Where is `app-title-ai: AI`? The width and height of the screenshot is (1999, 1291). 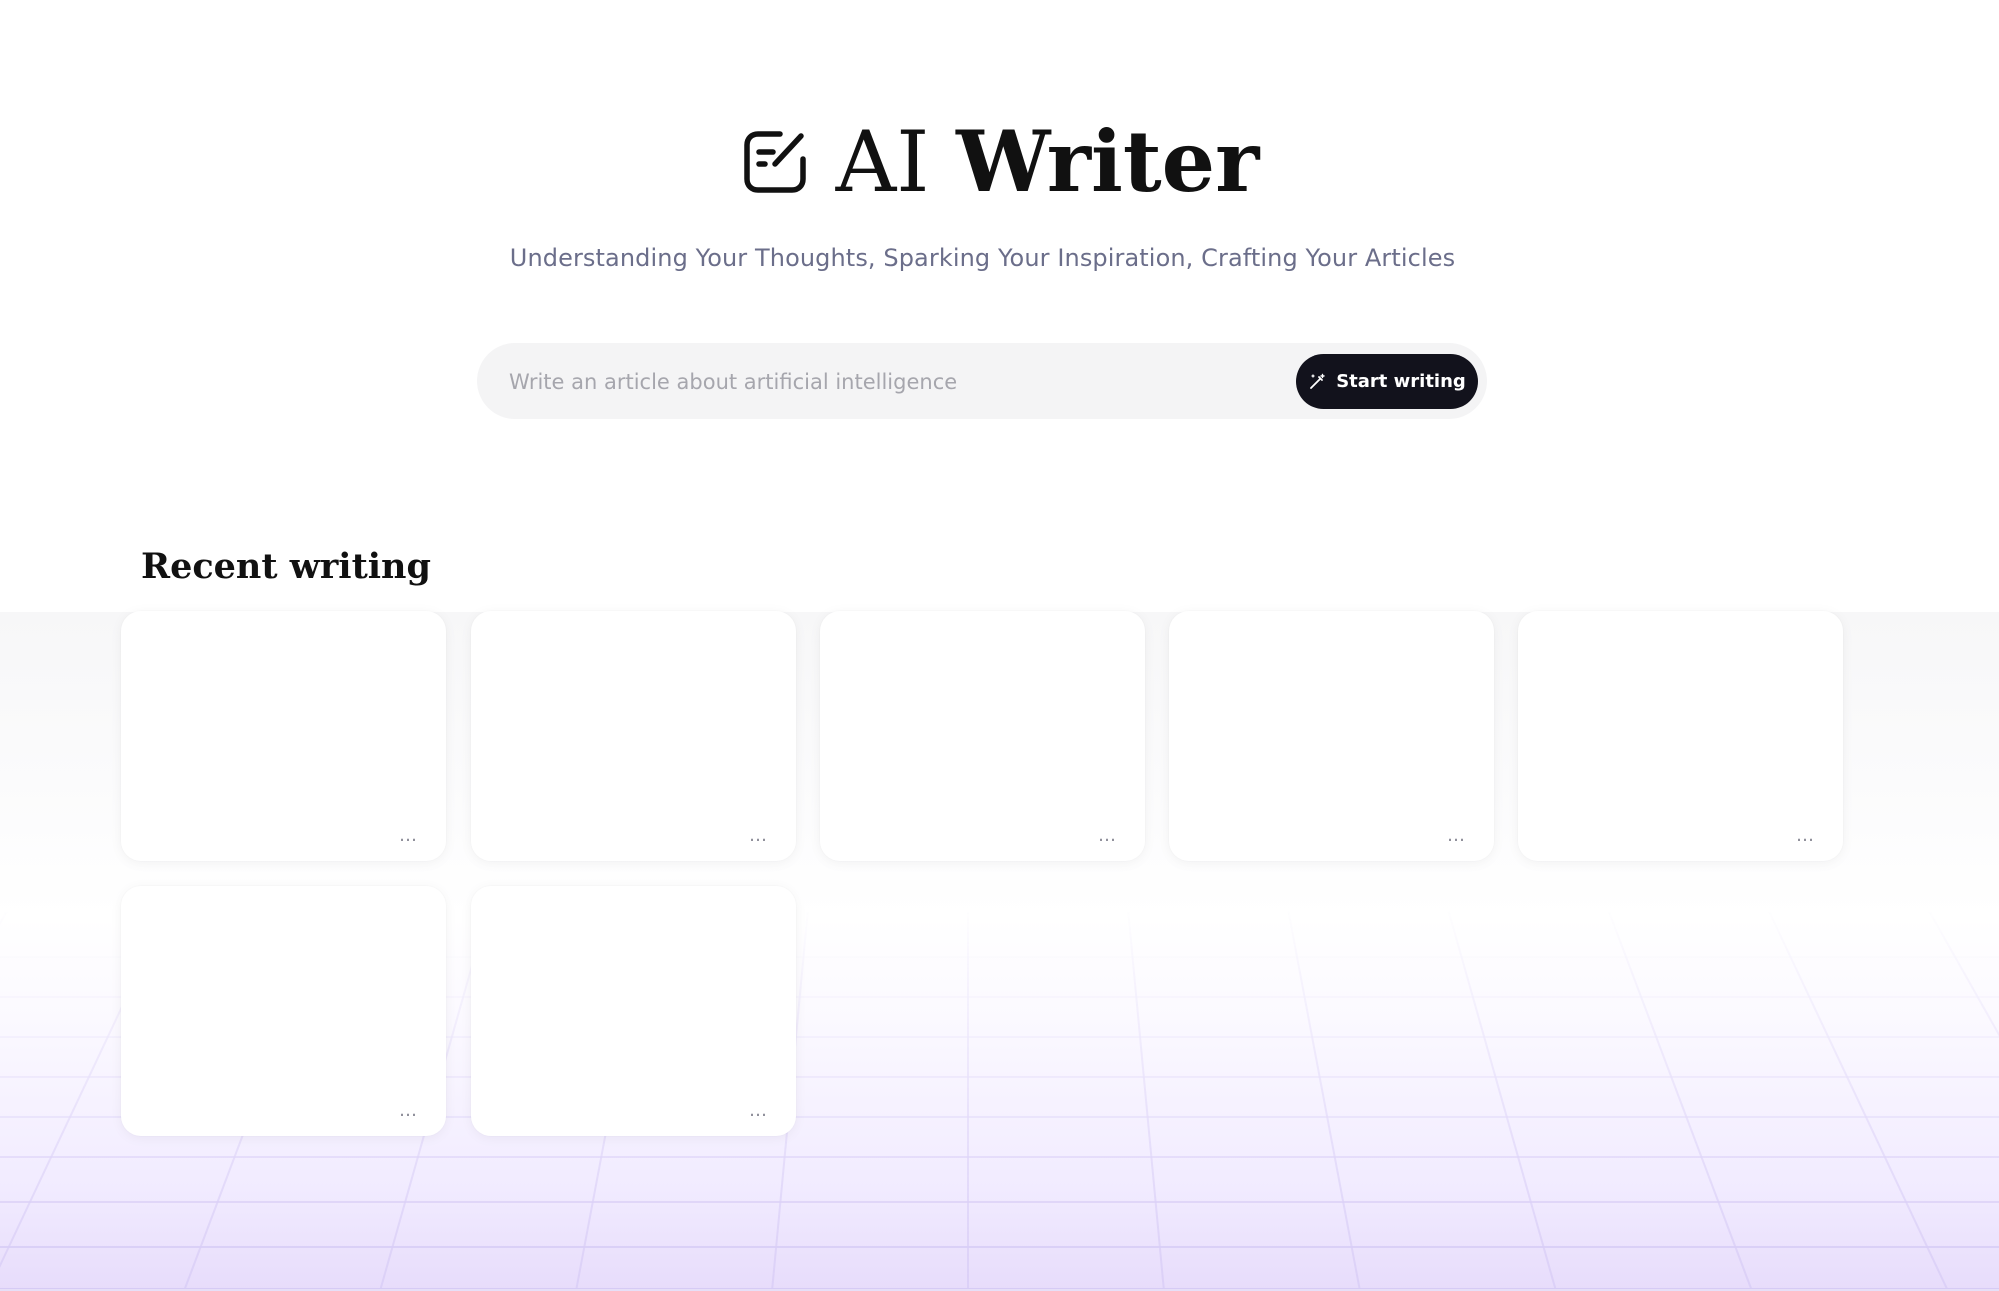 app-title-ai: AI is located at coordinates (882, 162).